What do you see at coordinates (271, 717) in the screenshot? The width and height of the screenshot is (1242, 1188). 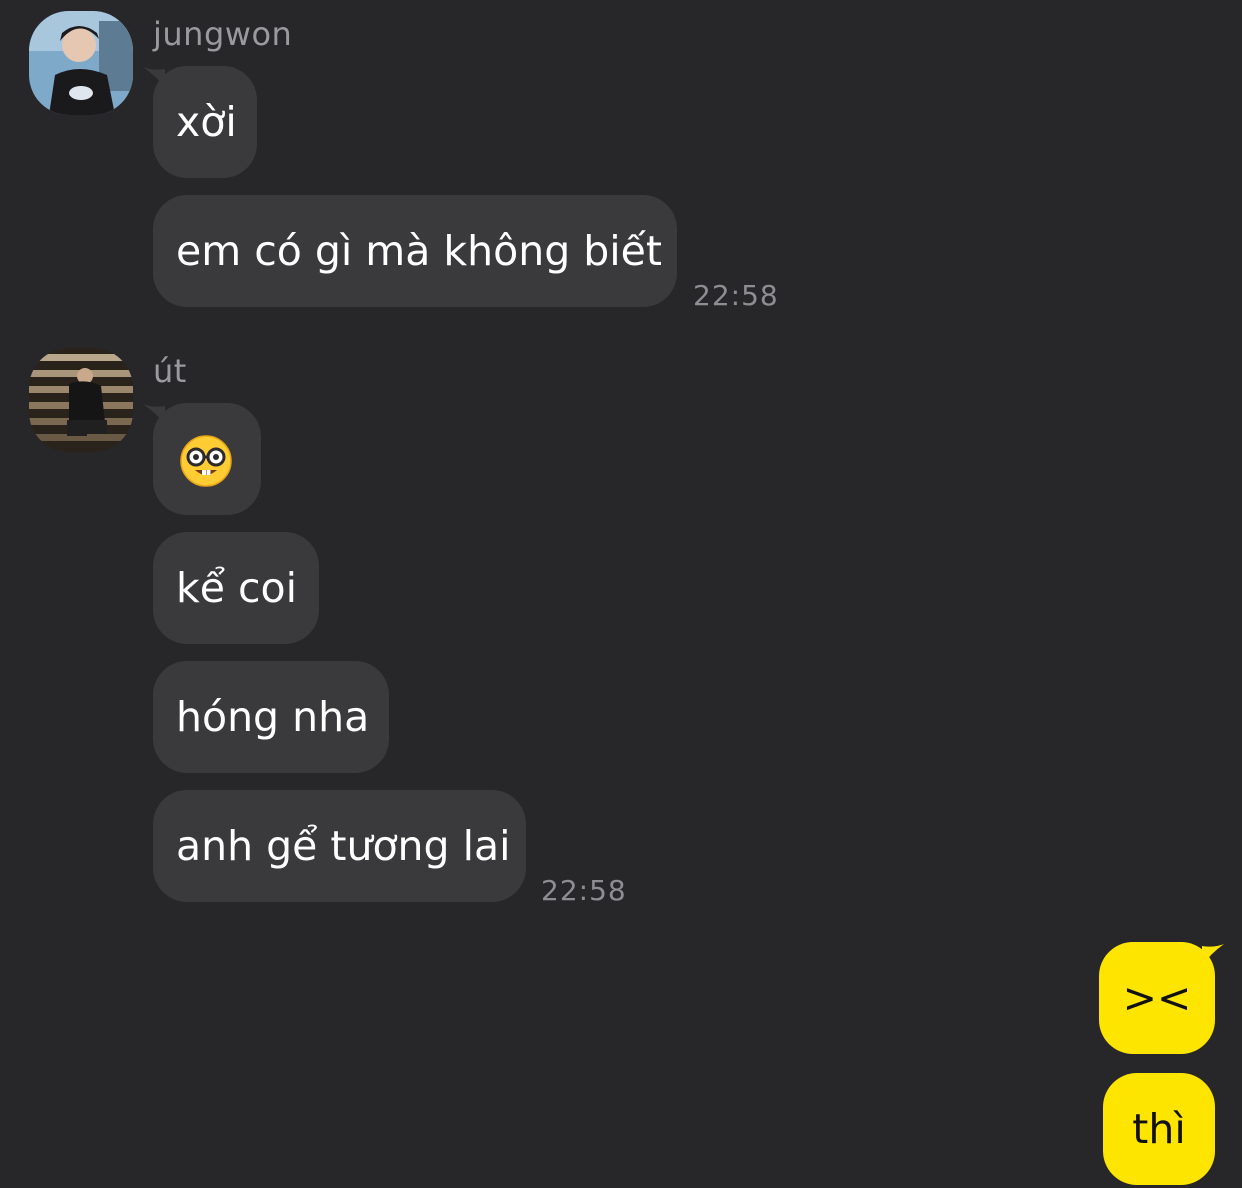 I see `message-bubble-incoming: hóng nha` at bounding box center [271, 717].